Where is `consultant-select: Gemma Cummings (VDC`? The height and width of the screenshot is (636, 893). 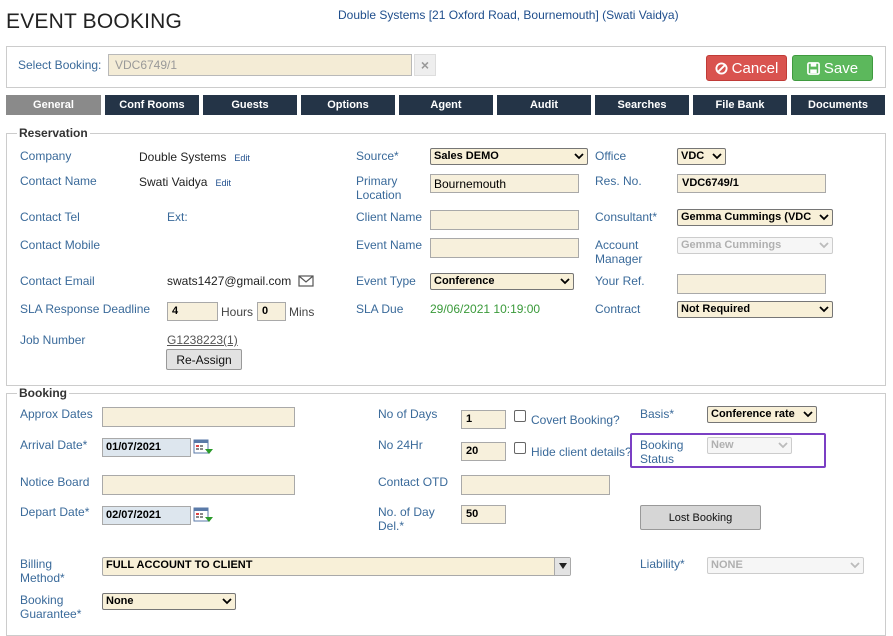 consultant-select: Gemma Cummings (VDC is located at coordinates (755, 217).